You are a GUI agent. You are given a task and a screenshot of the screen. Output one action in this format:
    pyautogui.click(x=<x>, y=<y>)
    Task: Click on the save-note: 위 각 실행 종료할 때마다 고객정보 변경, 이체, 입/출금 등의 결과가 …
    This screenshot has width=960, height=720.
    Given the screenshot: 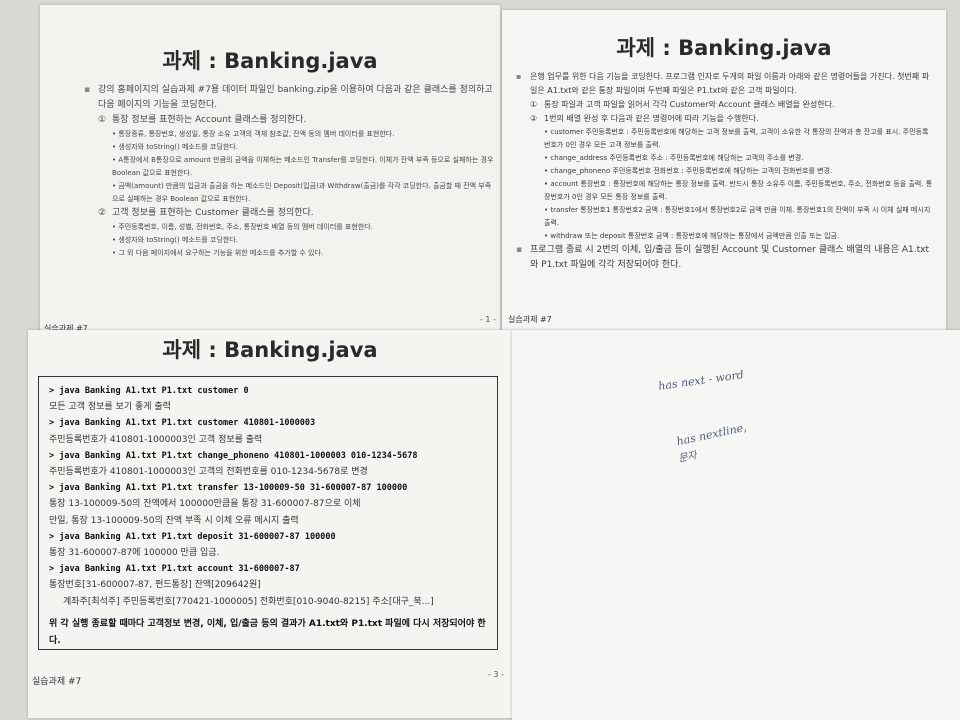 What is the action you would take?
    pyautogui.click(x=267, y=632)
    